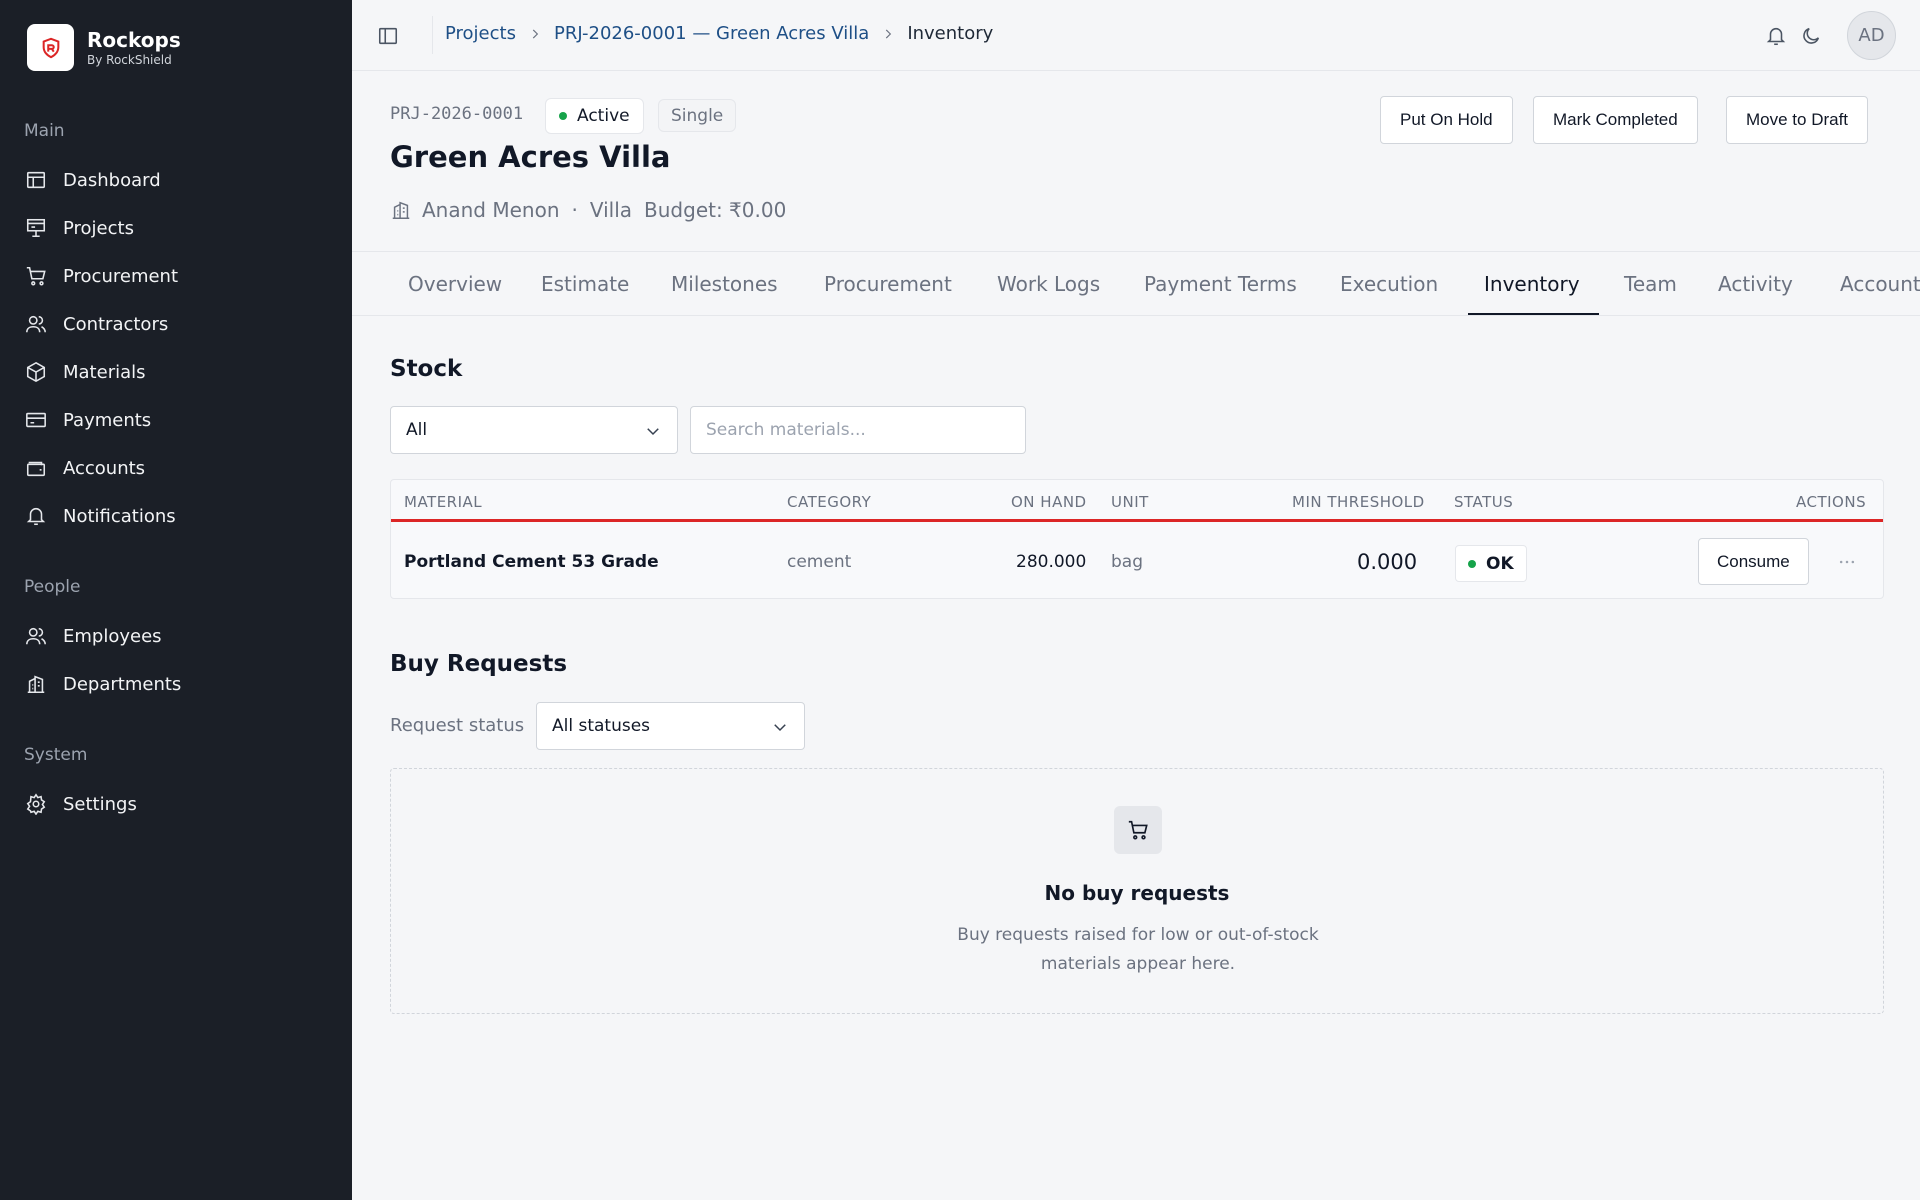 The image size is (1920, 1200). I want to click on breadcrumb-project: PRJ-2026-0001 — Green Acres Villa, so click(711, 33).